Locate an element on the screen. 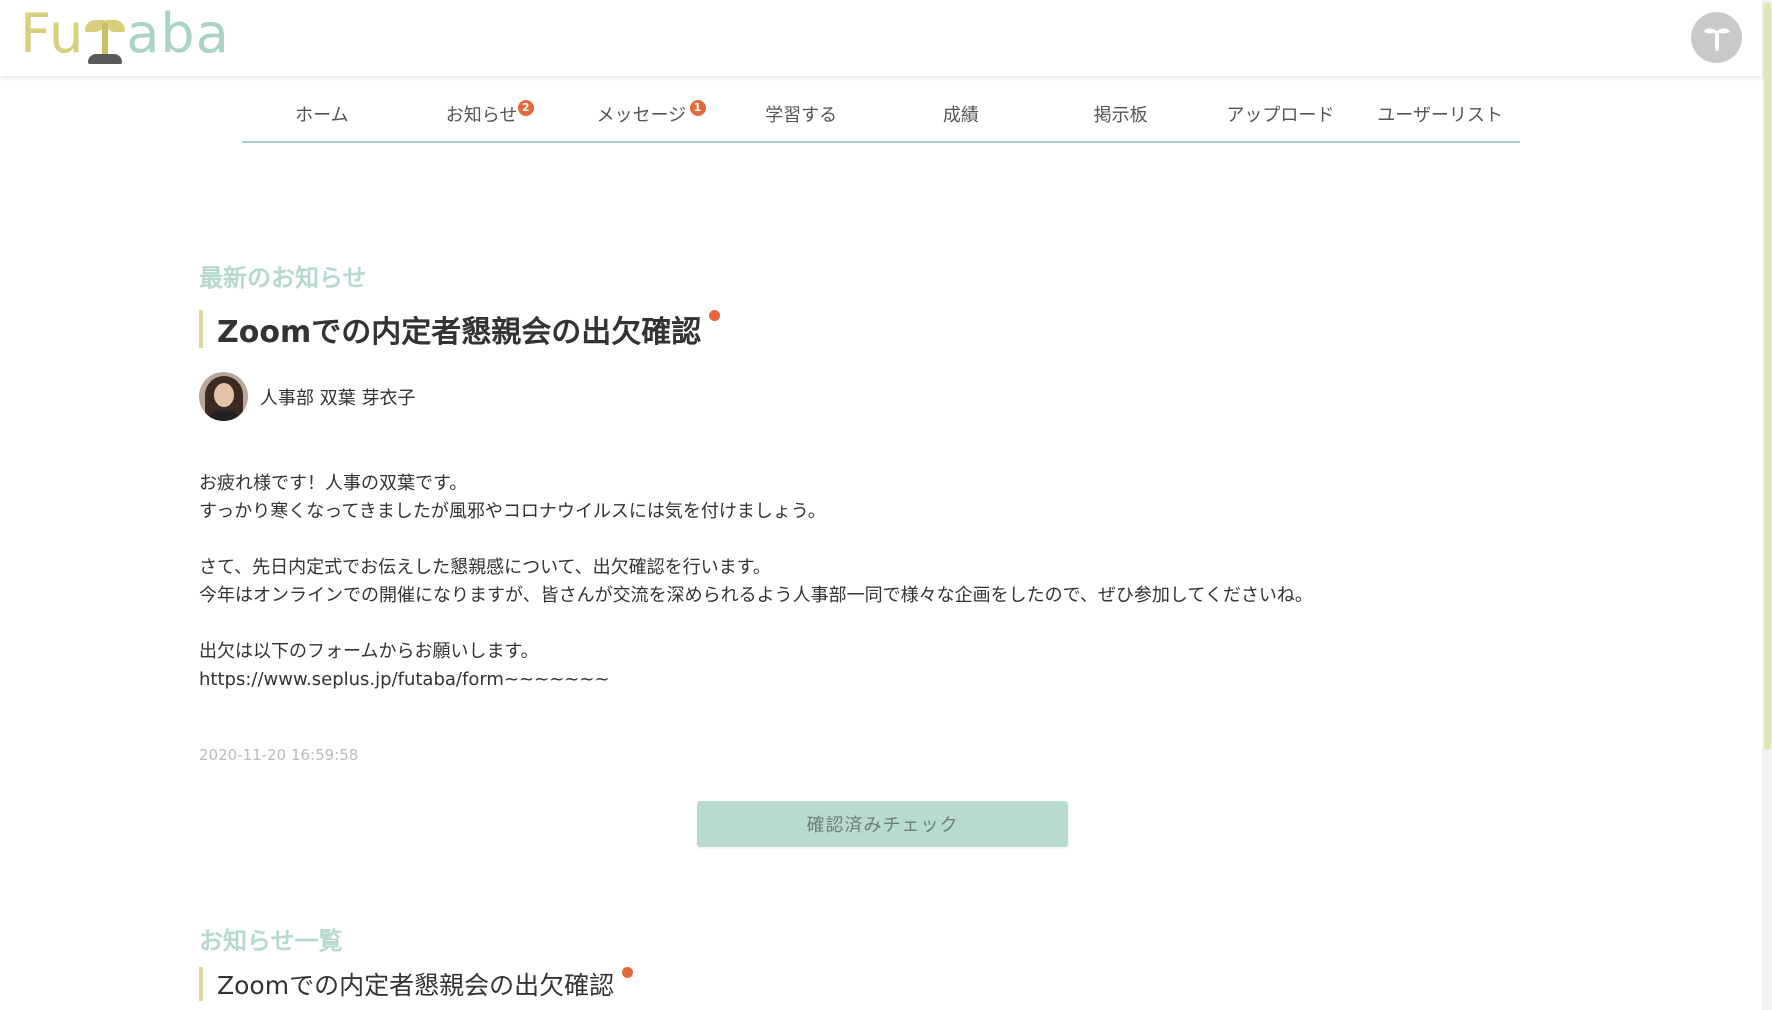 Image resolution: width=1772 pixels, height=1010 pixels. nav-label: アップロード is located at coordinates (1280, 115).